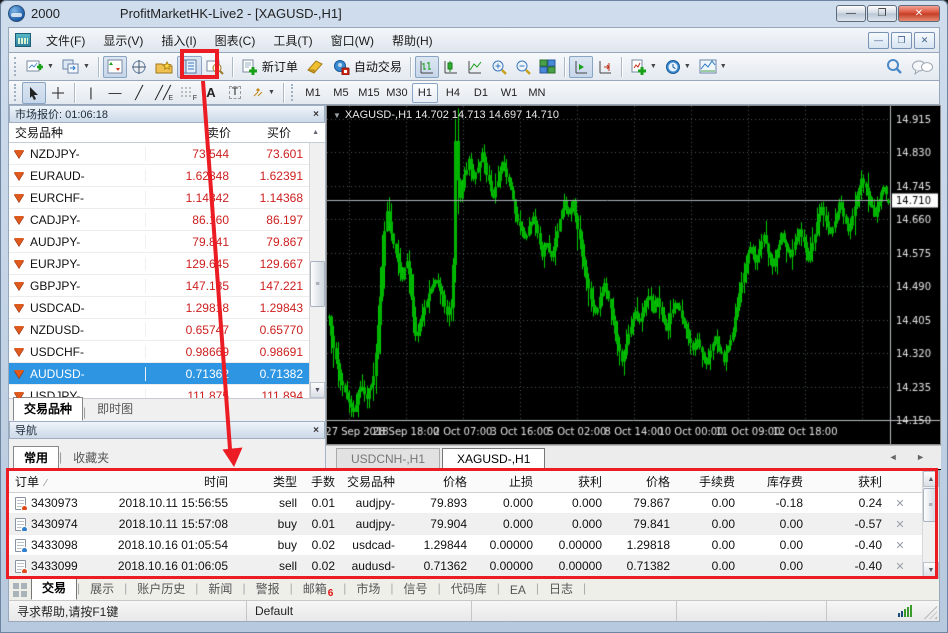 Image resolution: width=948 pixels, height=633 pixels. Describe the element at coordinates (164, 67) in the screenshot. I see `navigator-toggle` at that location.